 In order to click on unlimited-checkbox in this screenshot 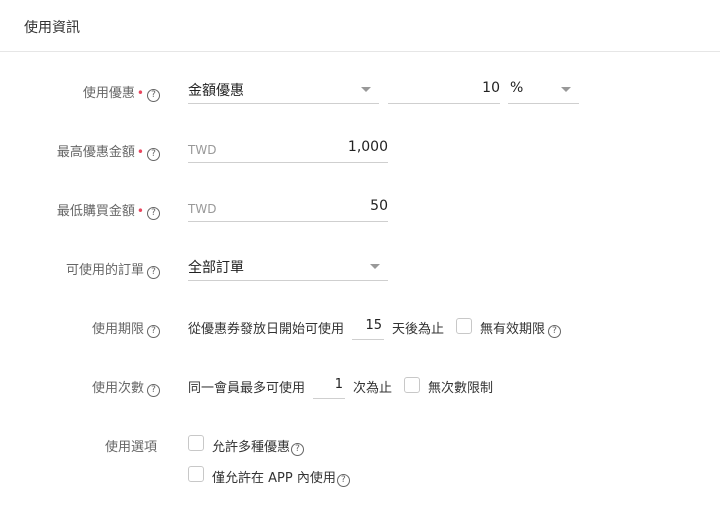, I will do `click(412, 385)`.